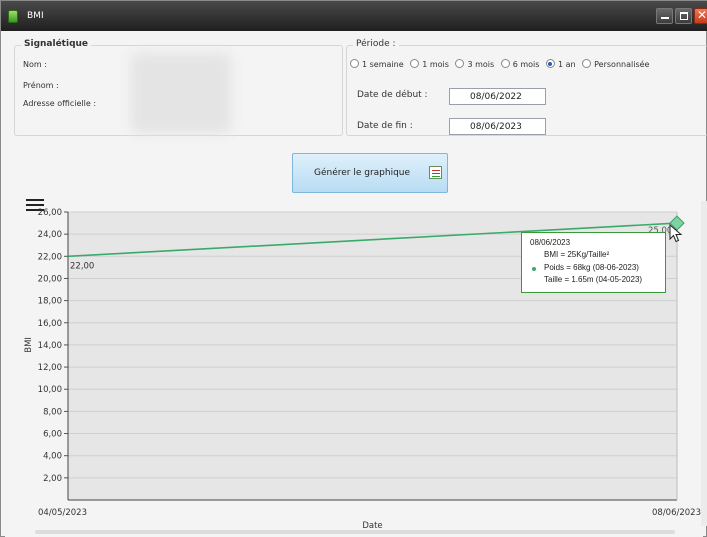  I want to click on generate-chart-label: Générer le graphique, so click(362, 173).